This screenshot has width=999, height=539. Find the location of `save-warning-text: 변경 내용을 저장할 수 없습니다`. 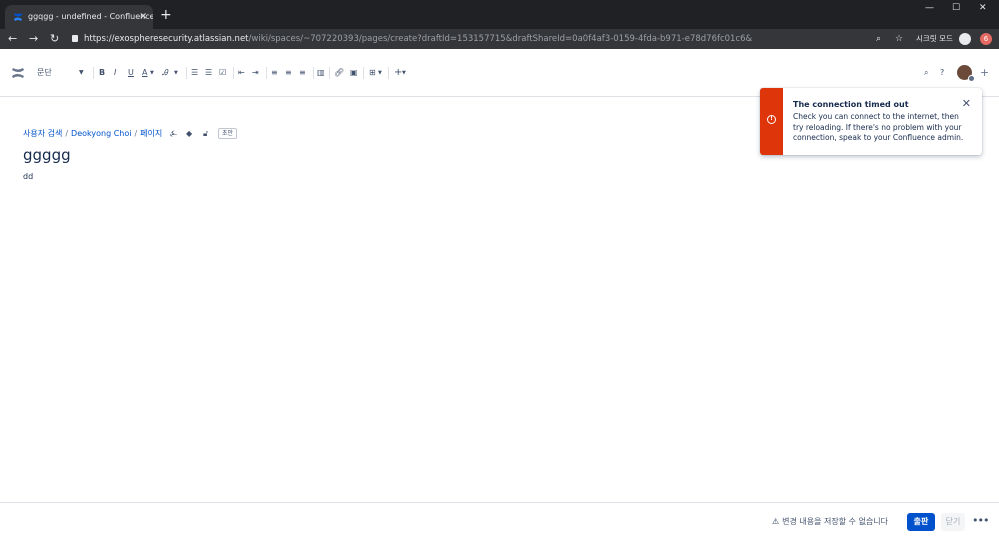

save-warning-text: 변경 내용을 저장할 수 없습니다 is located at coordinates (835, 521).